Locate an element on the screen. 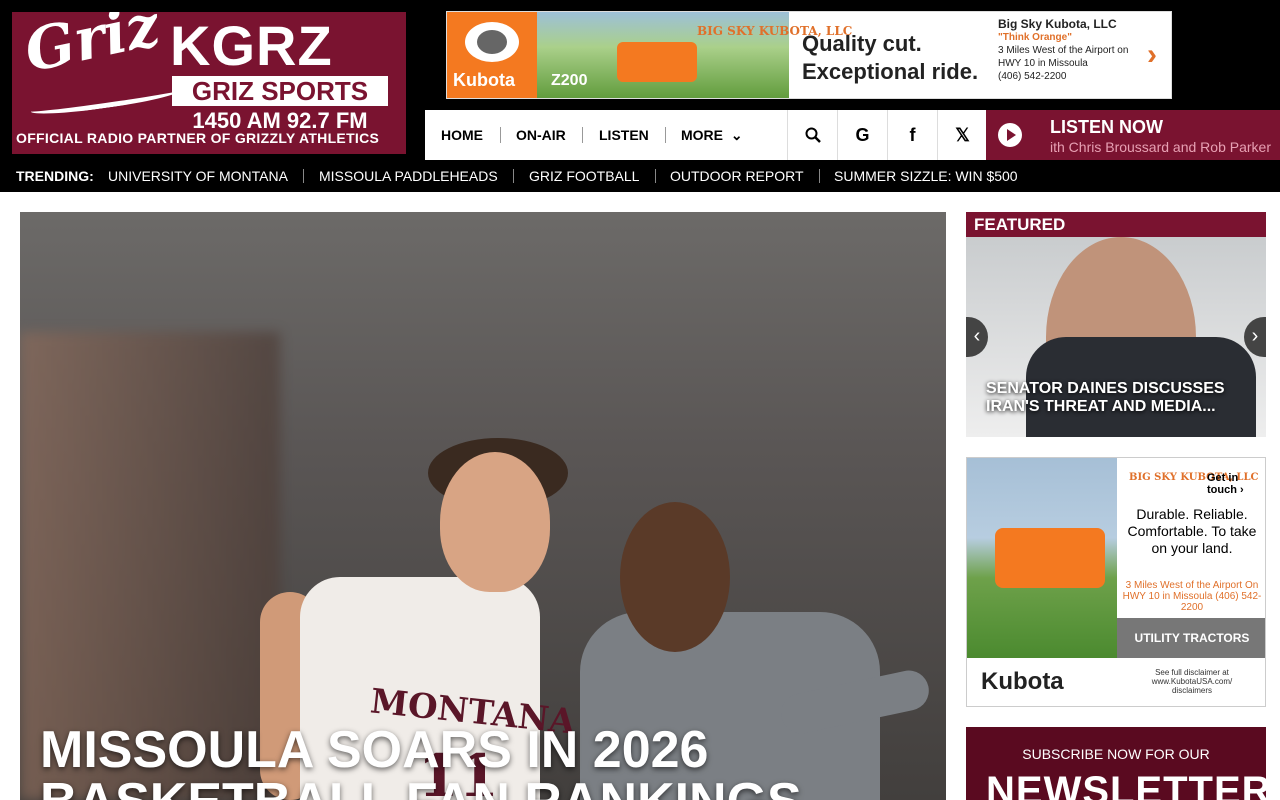  nav-home: HOME is located at coordinates (462, 135).